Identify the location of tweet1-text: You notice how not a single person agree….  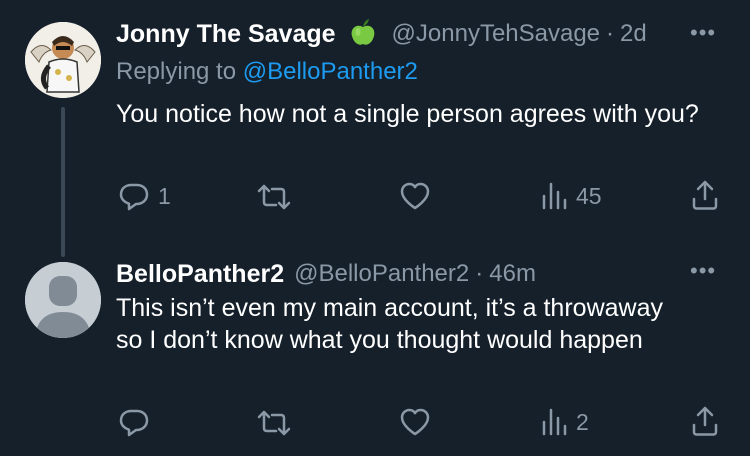
(407, 114).